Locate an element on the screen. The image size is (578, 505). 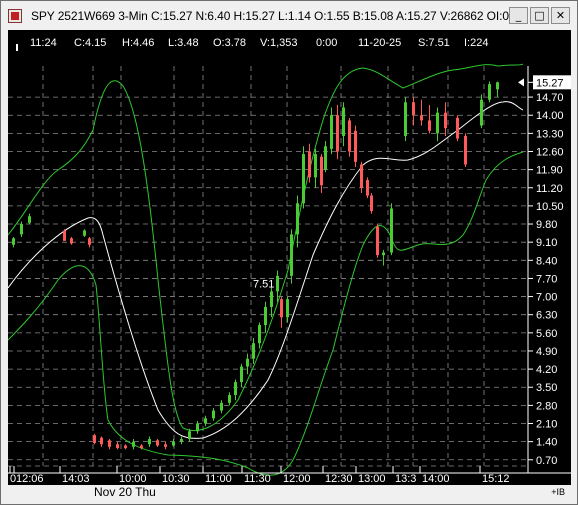
y-tick-label: 1.40 is located at coordinates (546, 443).